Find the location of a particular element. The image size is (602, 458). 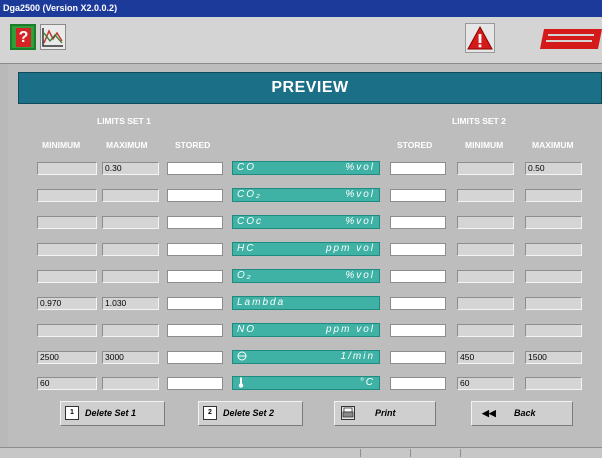

print-button: Print is located at coordinates (385, 413).